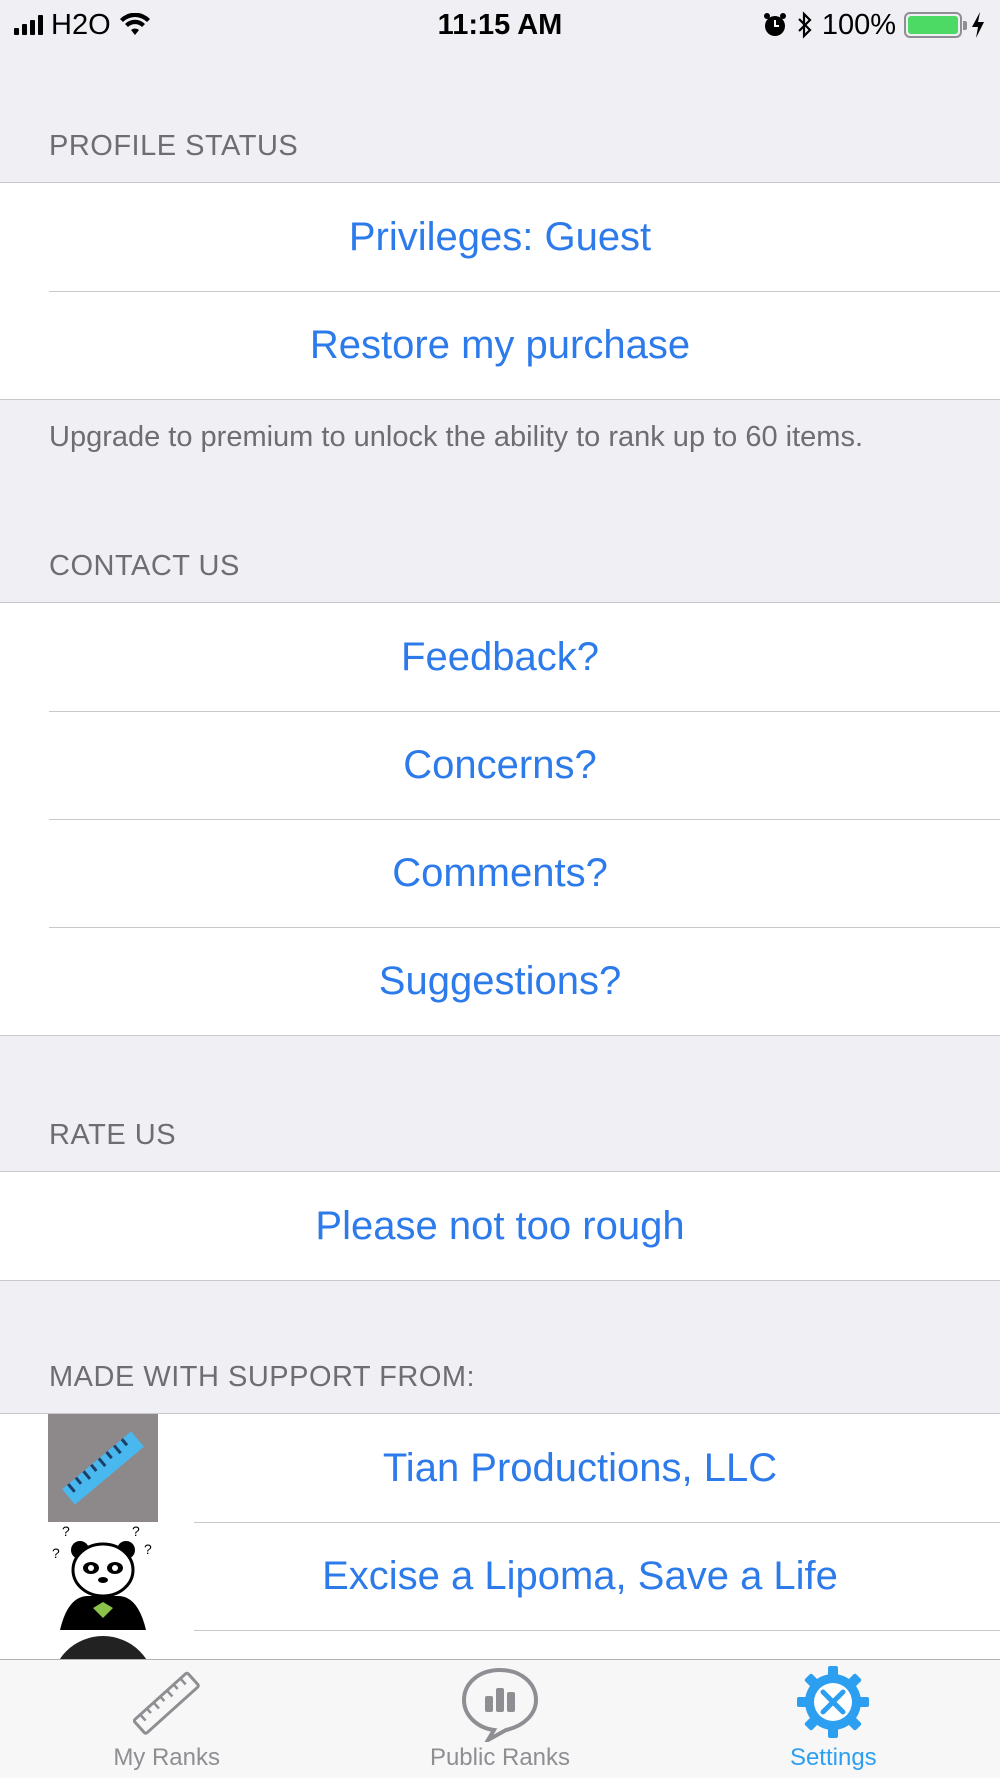 This screenshot has width=1000, height=1778. I want to click on chart-bubble-icon, so click(499, 1704).